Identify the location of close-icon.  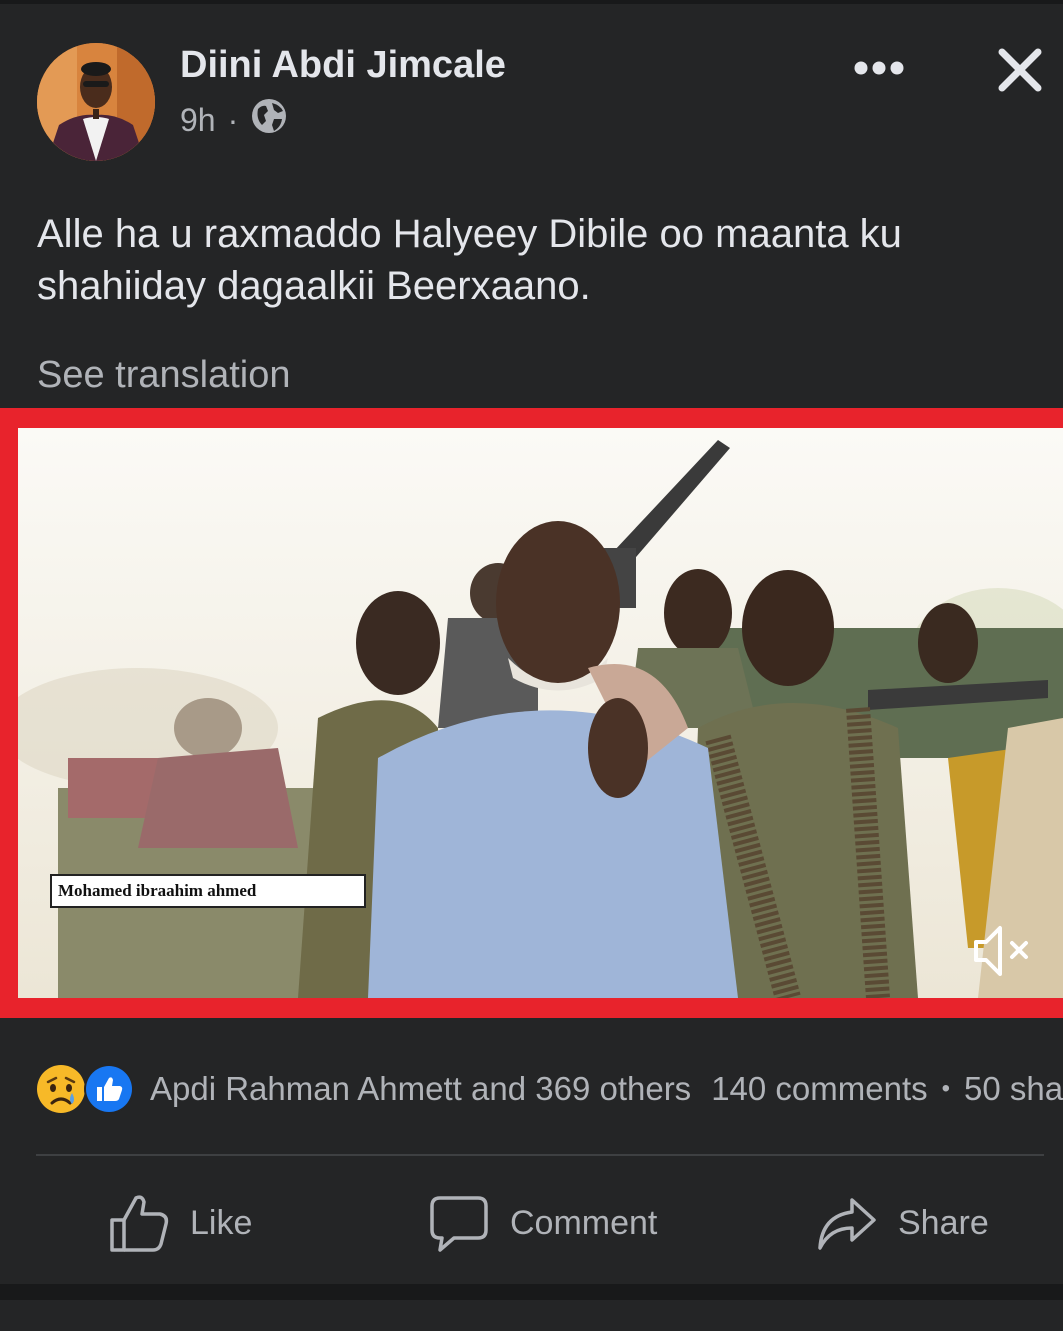
(1020, 70).